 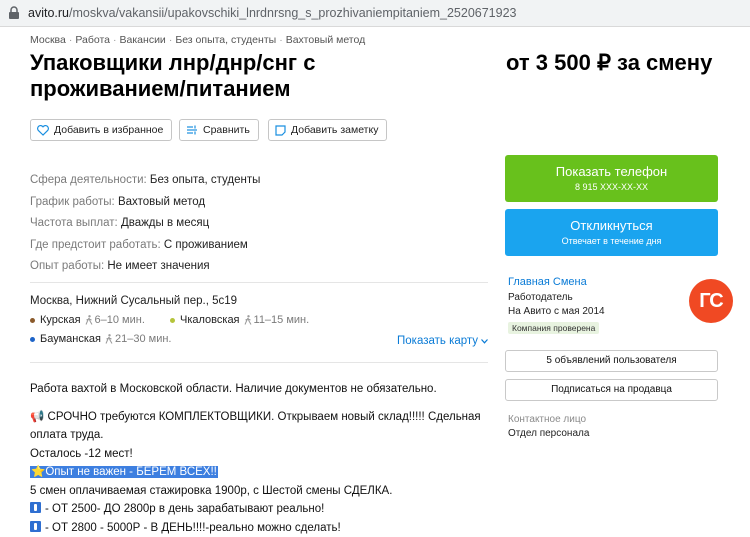 I want to click on show-map-link: Показать карту, so click(x=442, y=341).